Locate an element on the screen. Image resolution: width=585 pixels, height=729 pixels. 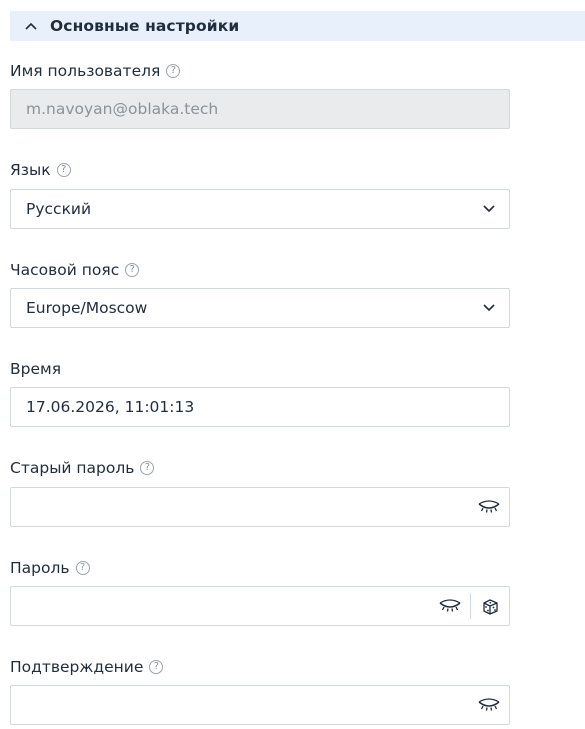
time-label: Время is located at coordinates (36, 369).